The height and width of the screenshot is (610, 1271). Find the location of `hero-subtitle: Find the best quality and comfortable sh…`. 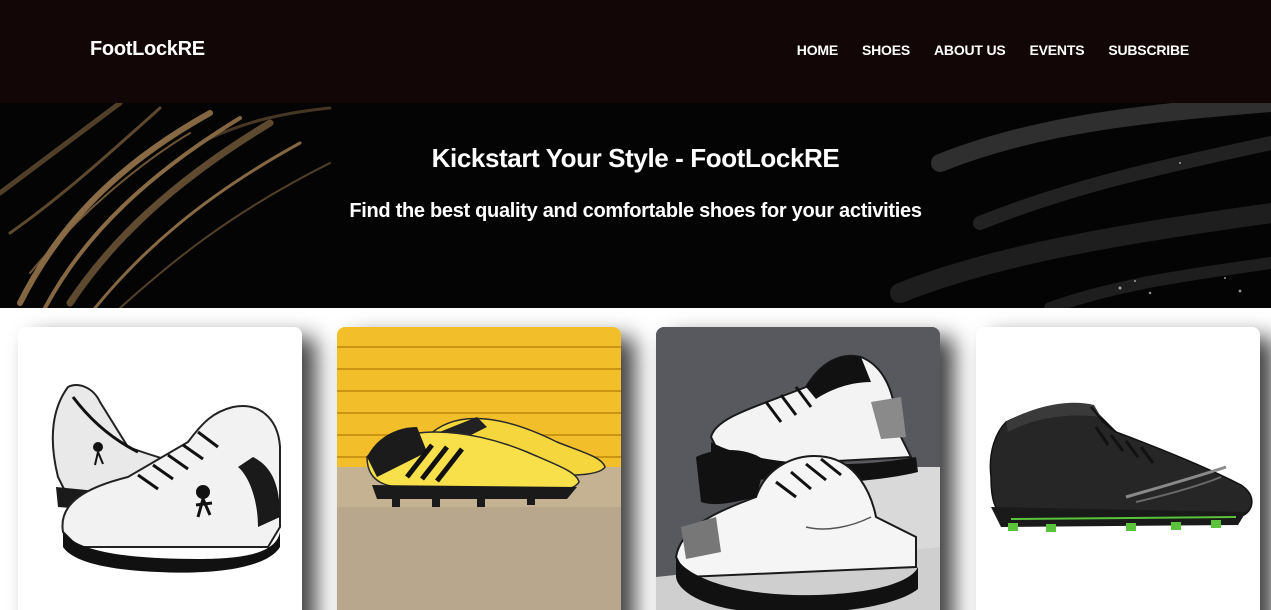

hero-subtitle: Find the best quality and comfortable sh… is located at coordinates (635, 211).